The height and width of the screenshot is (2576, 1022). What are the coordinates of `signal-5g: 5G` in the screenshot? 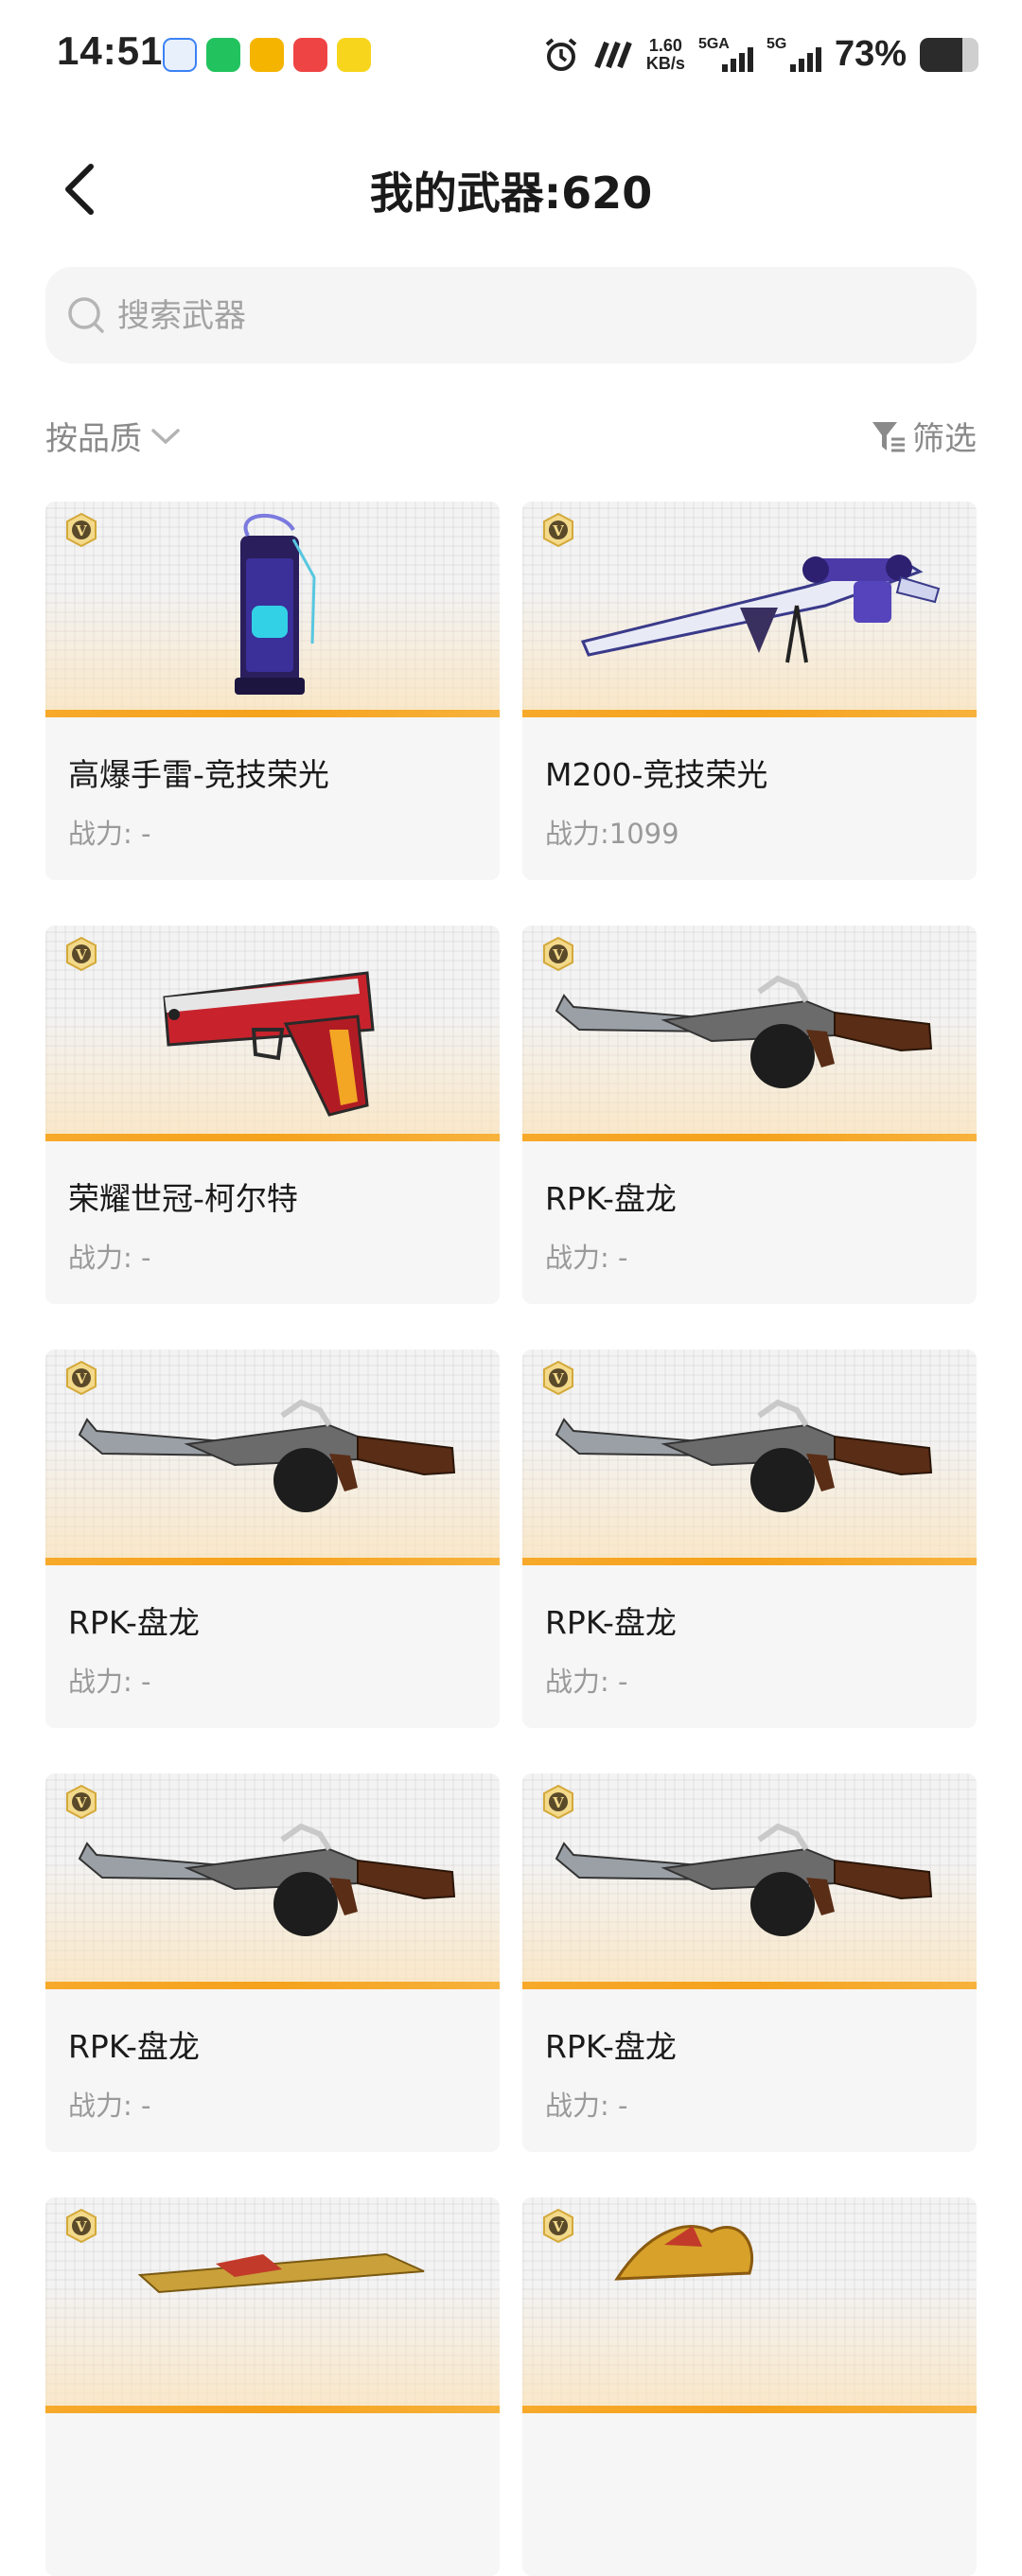 It's located at (793, 55).